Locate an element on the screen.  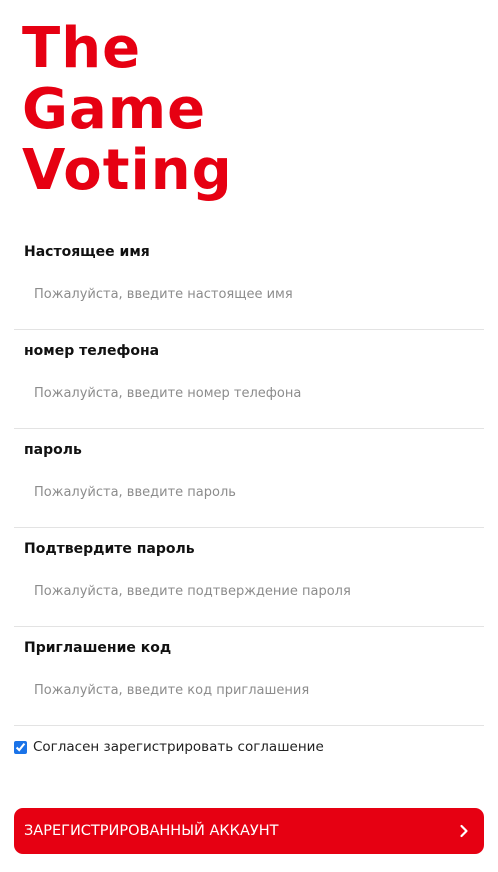
logo-line-game: Game is located at coordinates (114, 109).